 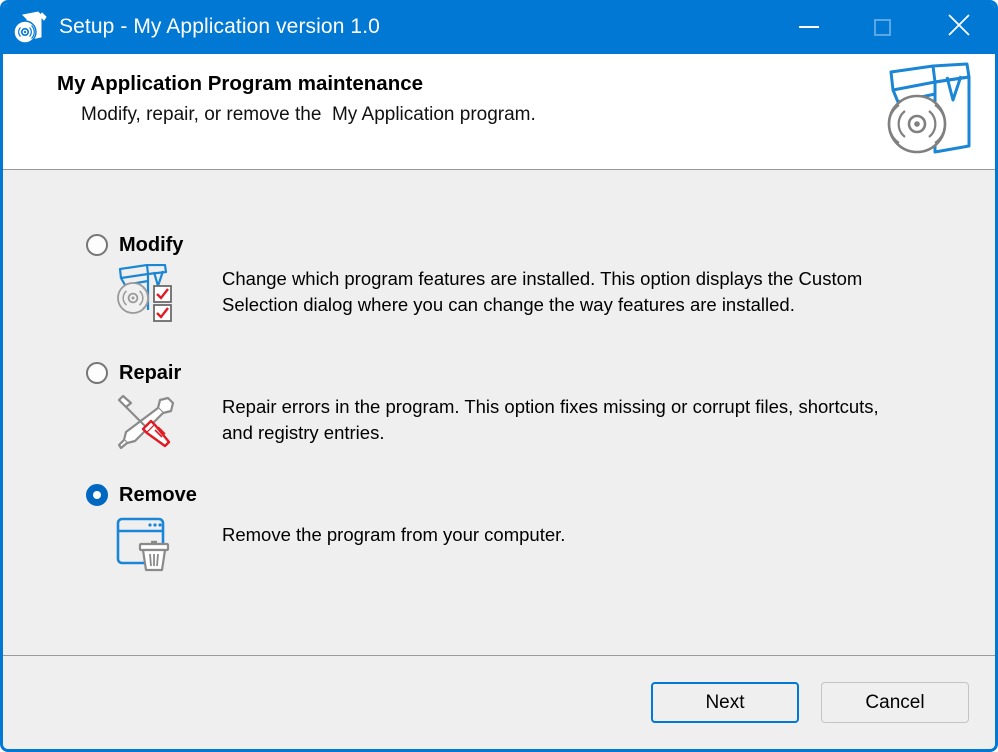 I want to click on maximize-icon, so click(x=882, y=27).